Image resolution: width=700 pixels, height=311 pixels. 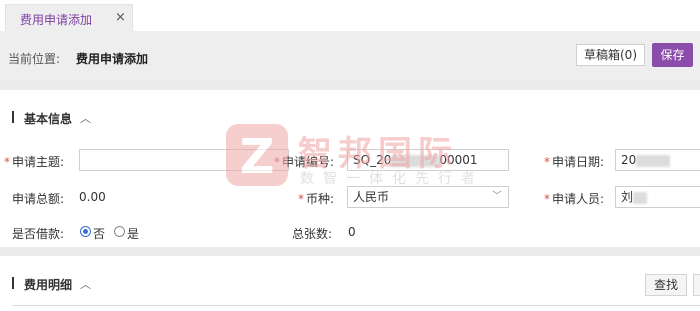 What do you see at coordinates (372, 160) in the screenshot?
I see `number-value: SQ_20` at bounding box center [372, 160].